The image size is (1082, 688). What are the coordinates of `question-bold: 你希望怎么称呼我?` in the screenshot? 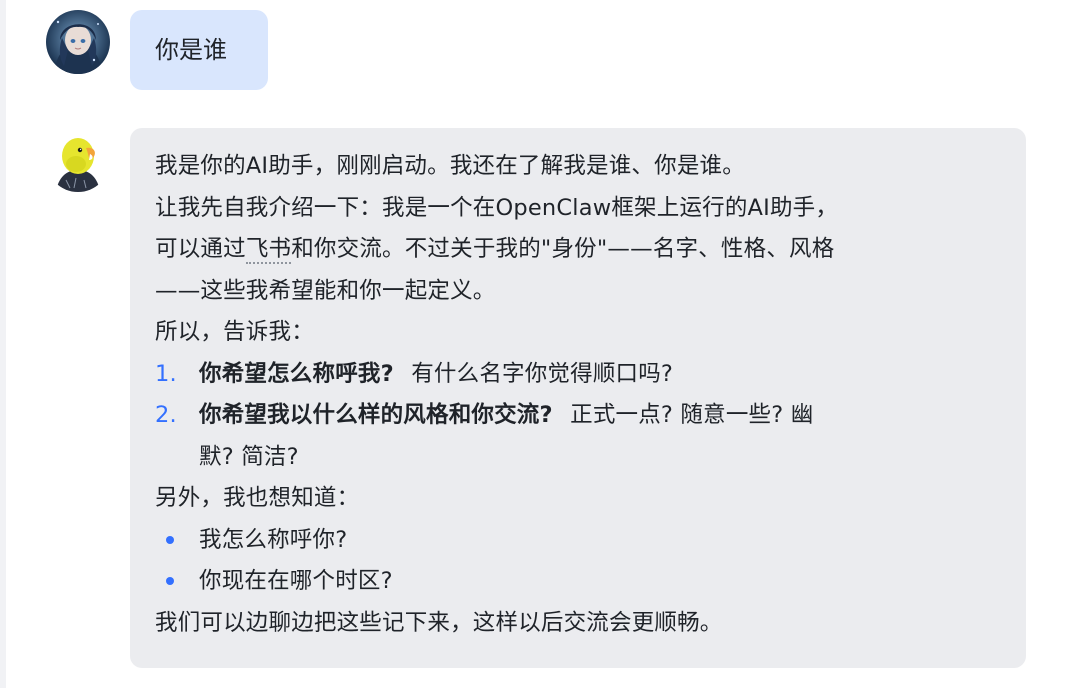 It's located at (296, 373).